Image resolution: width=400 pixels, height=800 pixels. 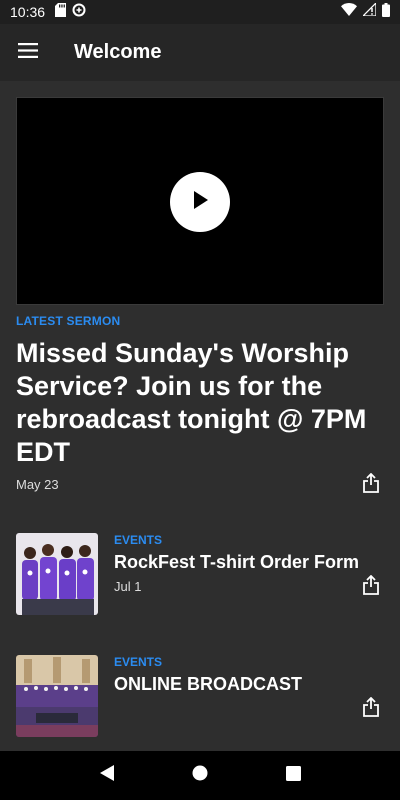 I want to click on status-time: 10:36, so click(x=28, y=12).